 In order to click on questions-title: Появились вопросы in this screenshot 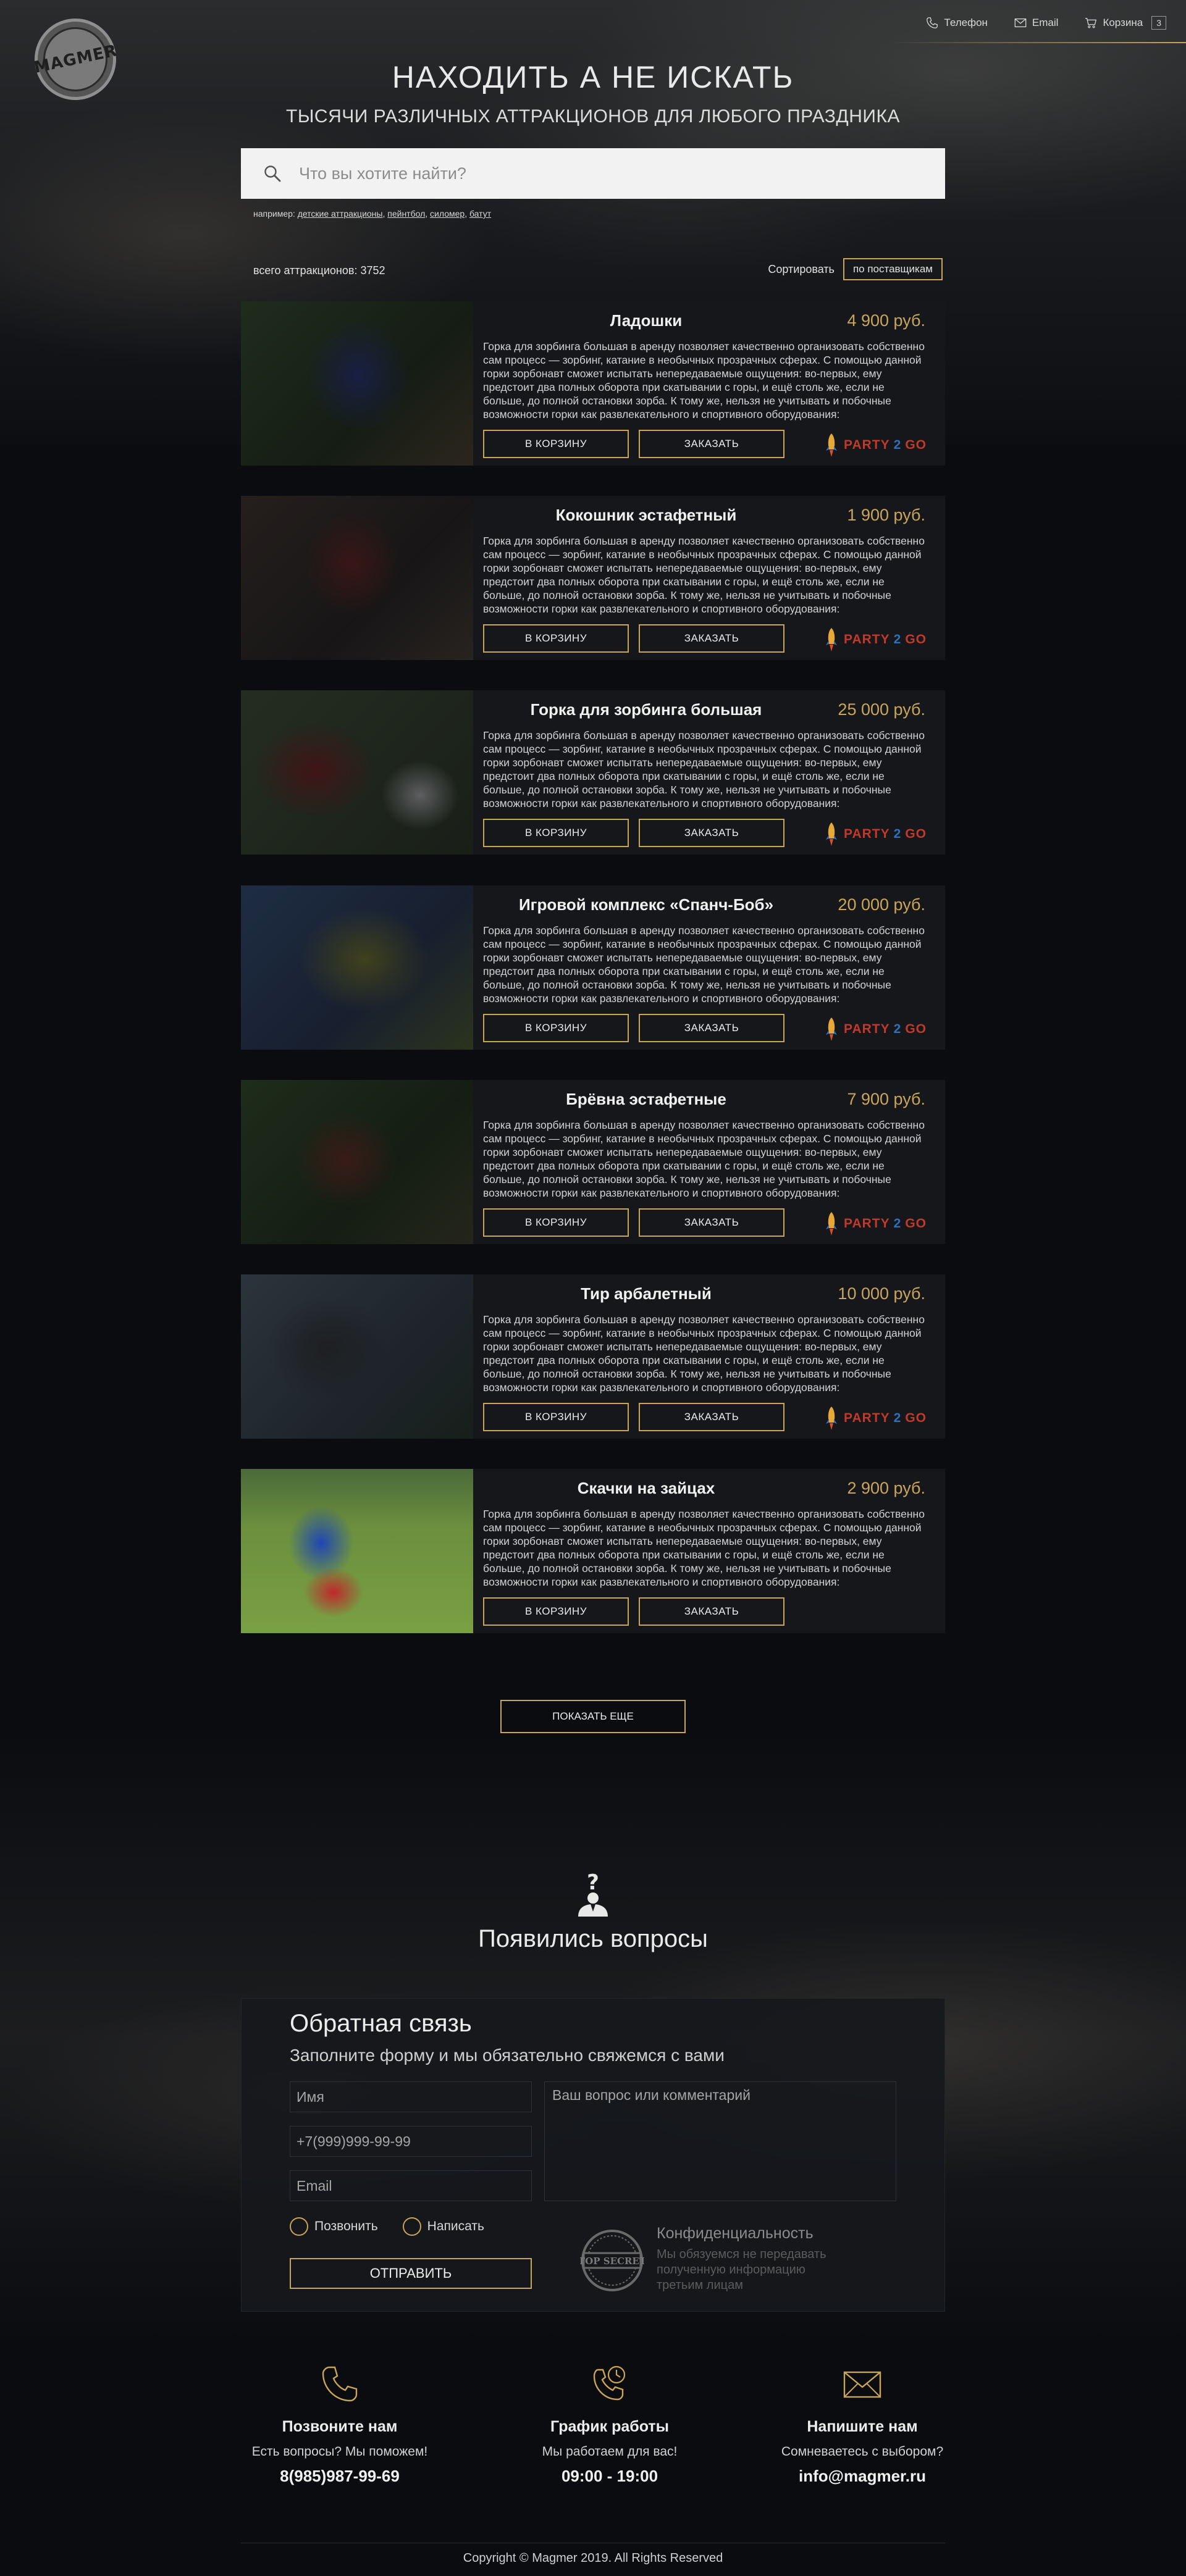, I will do `click(593, 1938)`.